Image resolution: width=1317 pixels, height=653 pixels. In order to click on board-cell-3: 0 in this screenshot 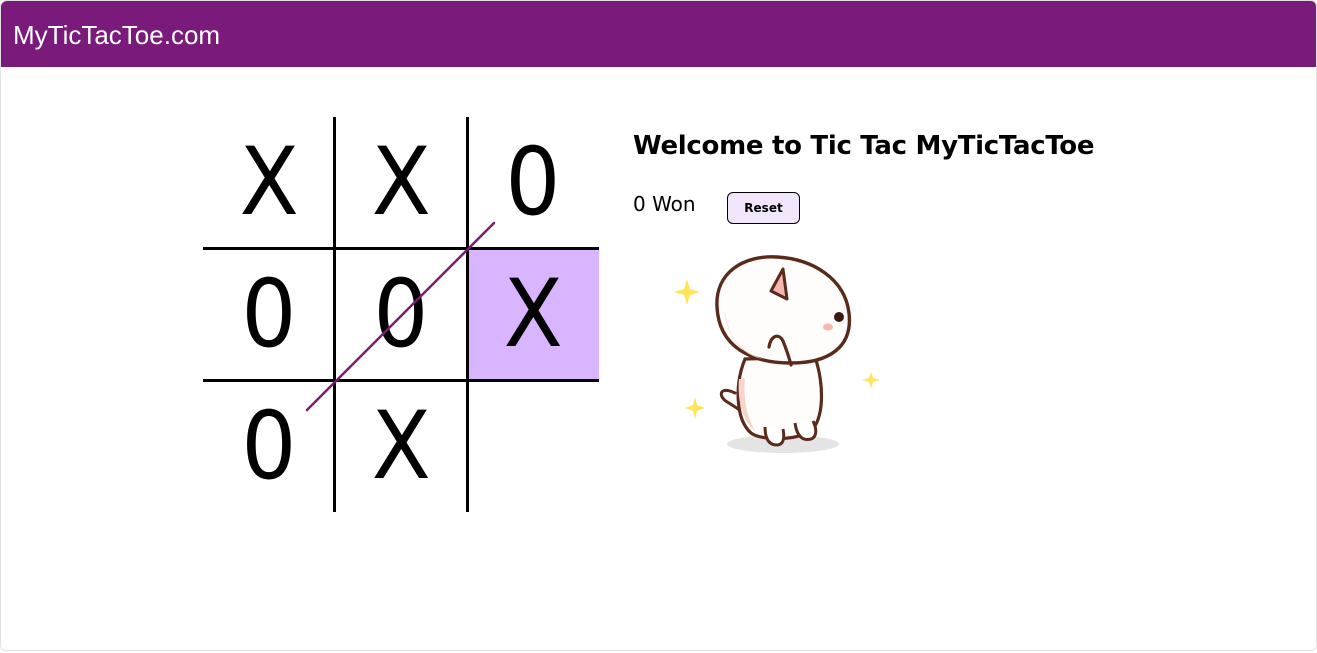, I will do `click(533, 183)`.